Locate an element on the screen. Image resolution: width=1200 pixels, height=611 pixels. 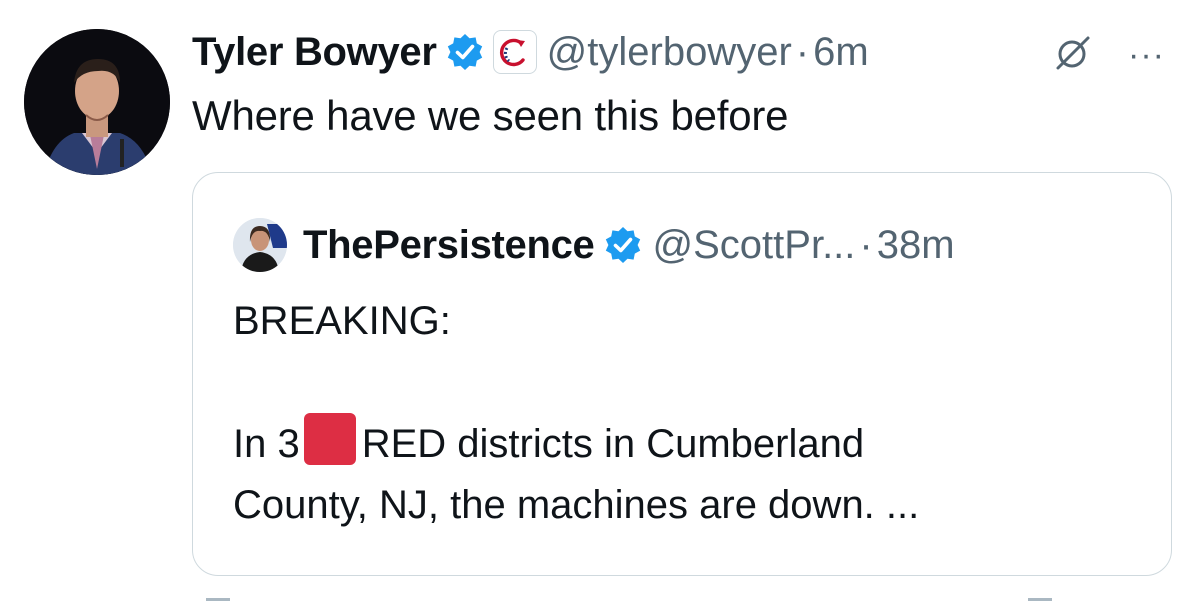
affiliate-logo-icon is located at coordinates (512, 52).